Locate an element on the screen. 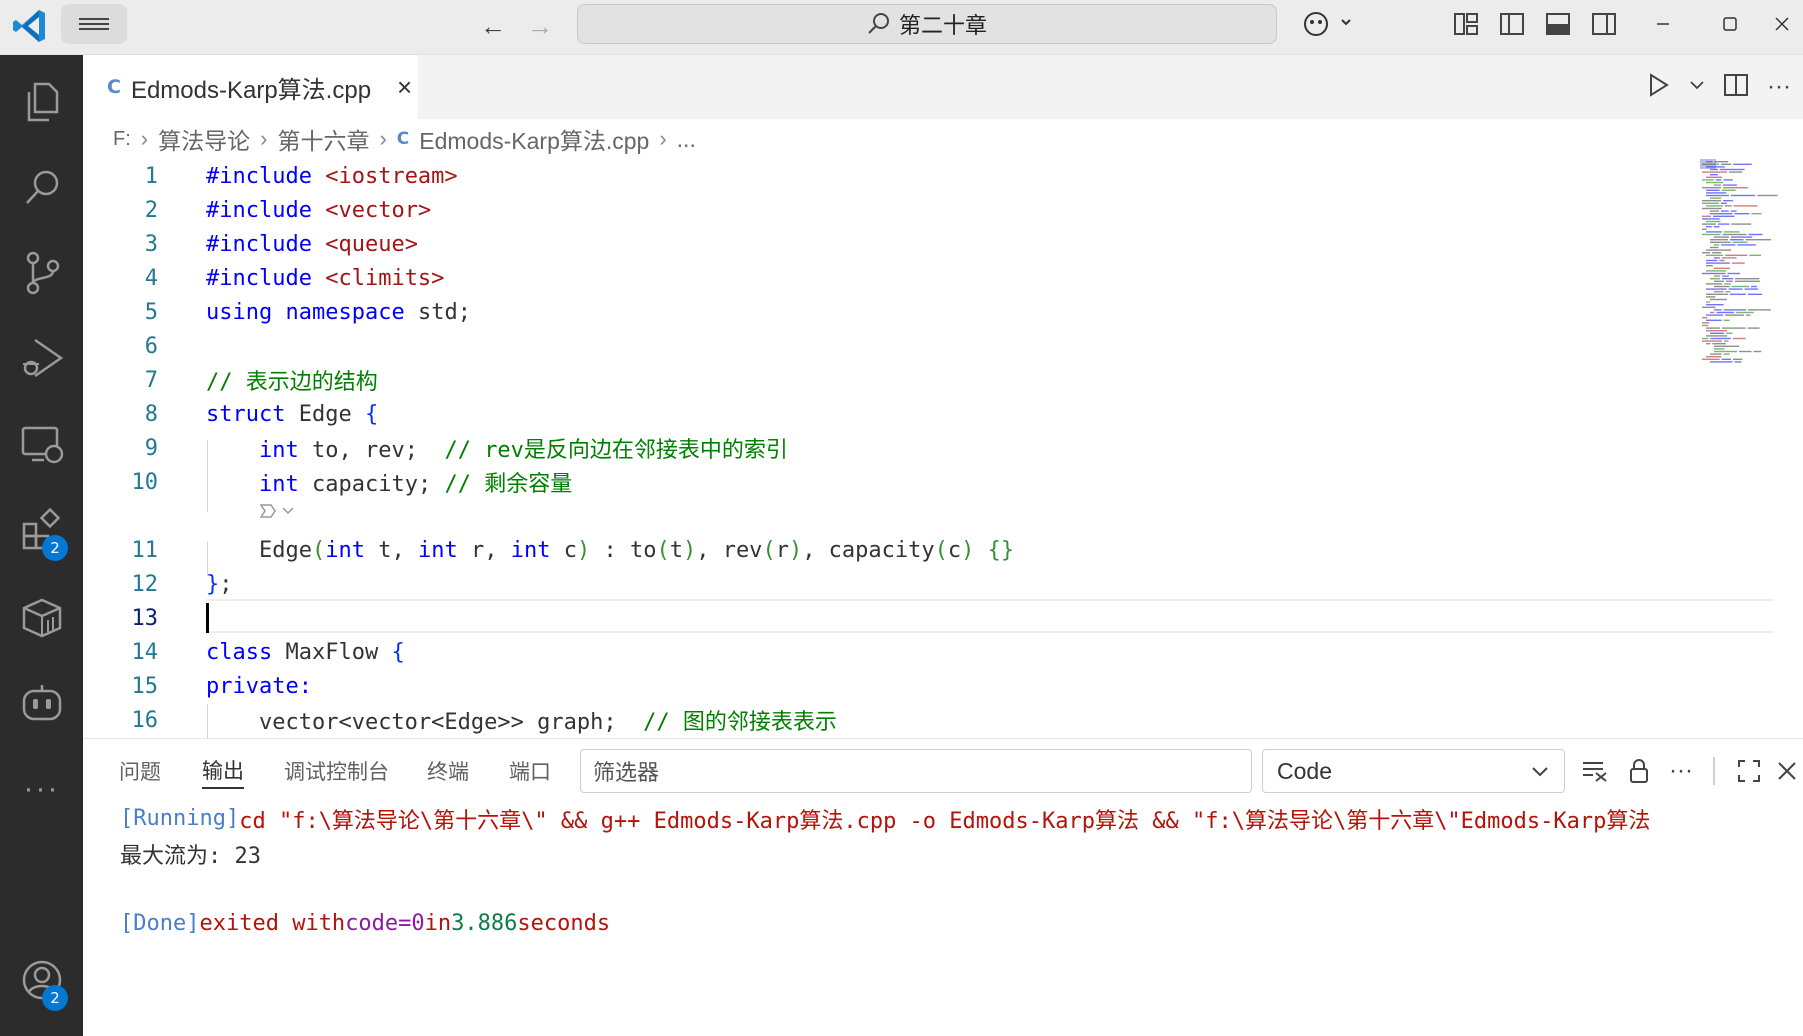 This screenshot has width=1803, height=1036. maximize-panel-icon is located at coordinates (1749, 771).